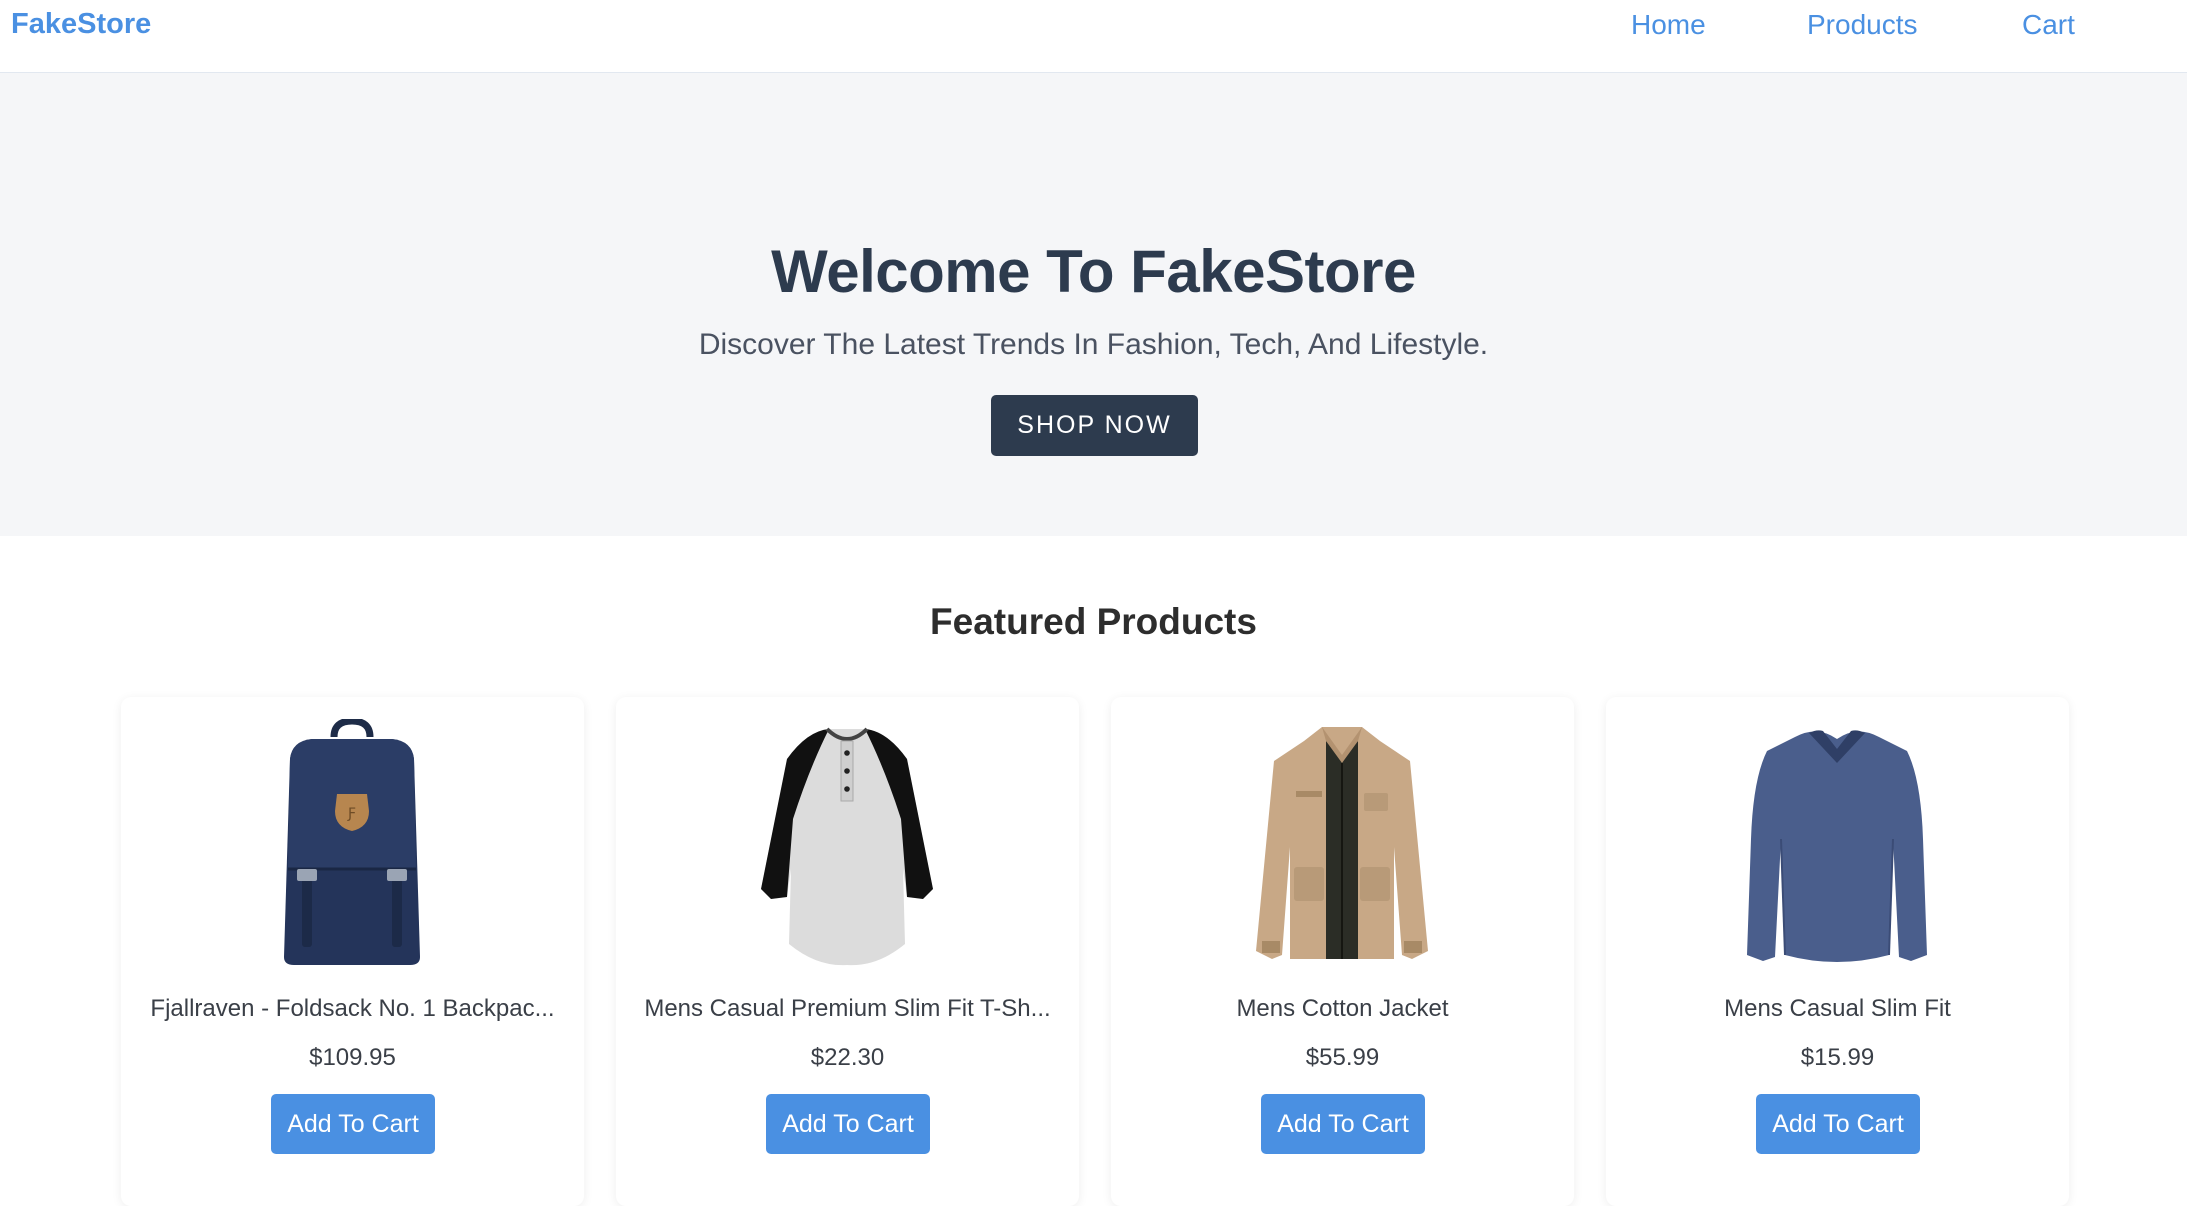  I want to click on brand-logo: FakeStore, so click(81, 24).